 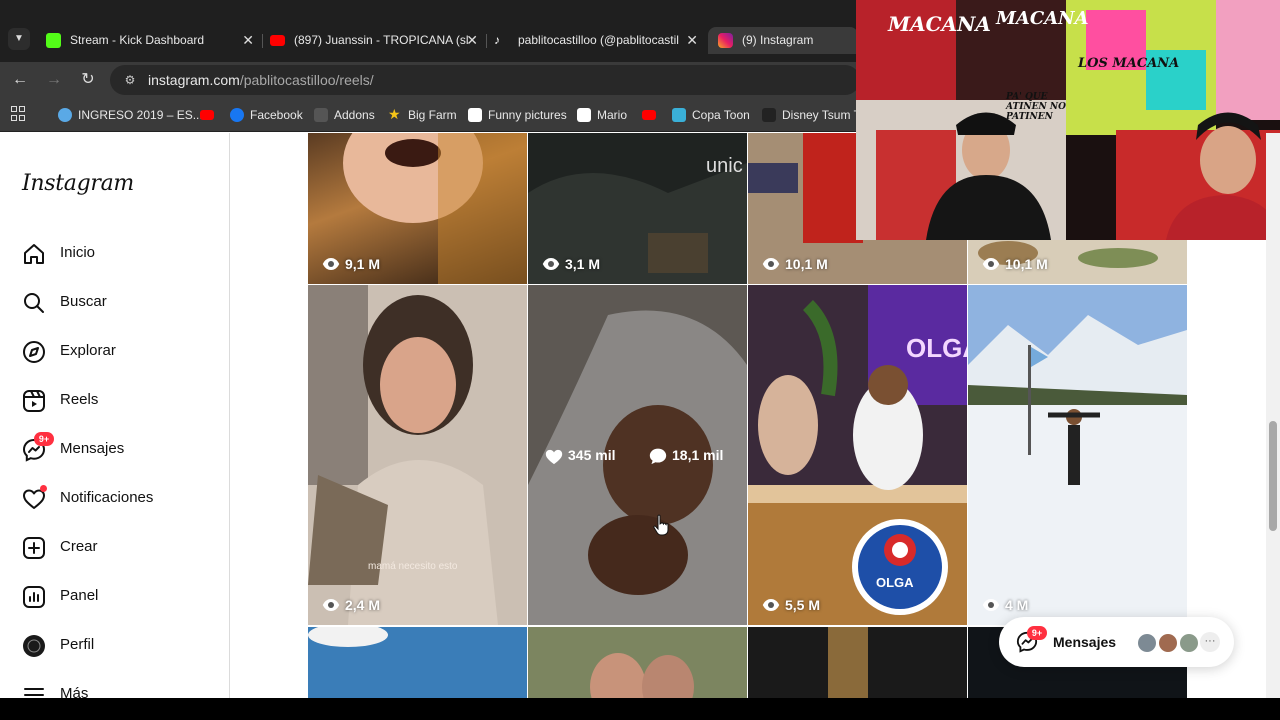 What do you see at coordinates (54, 80) in the screenshot?
I see `forward-button: →` at bounding box center [54, 80].